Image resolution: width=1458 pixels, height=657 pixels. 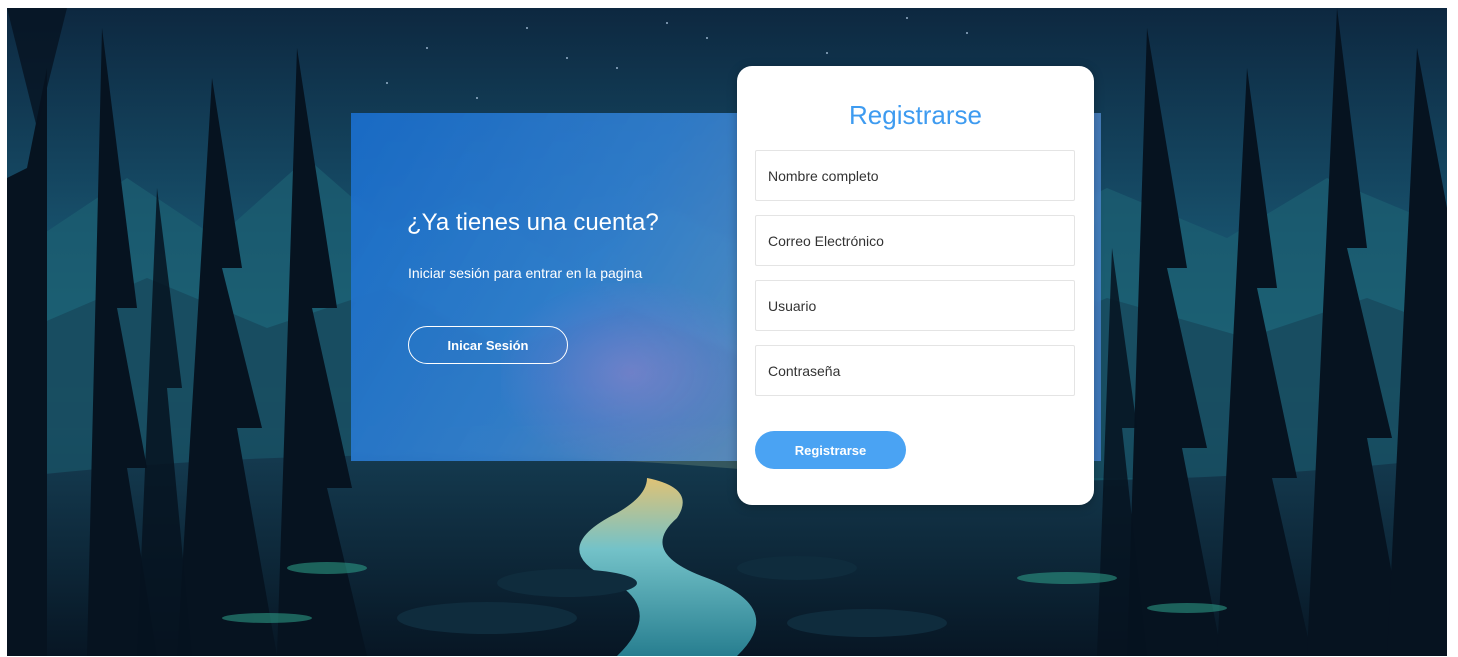 What do you see at coordinates (830, 450) in the screenshot?
I see `register-submit-button: Registrarse` at bounding box center [830, 450].